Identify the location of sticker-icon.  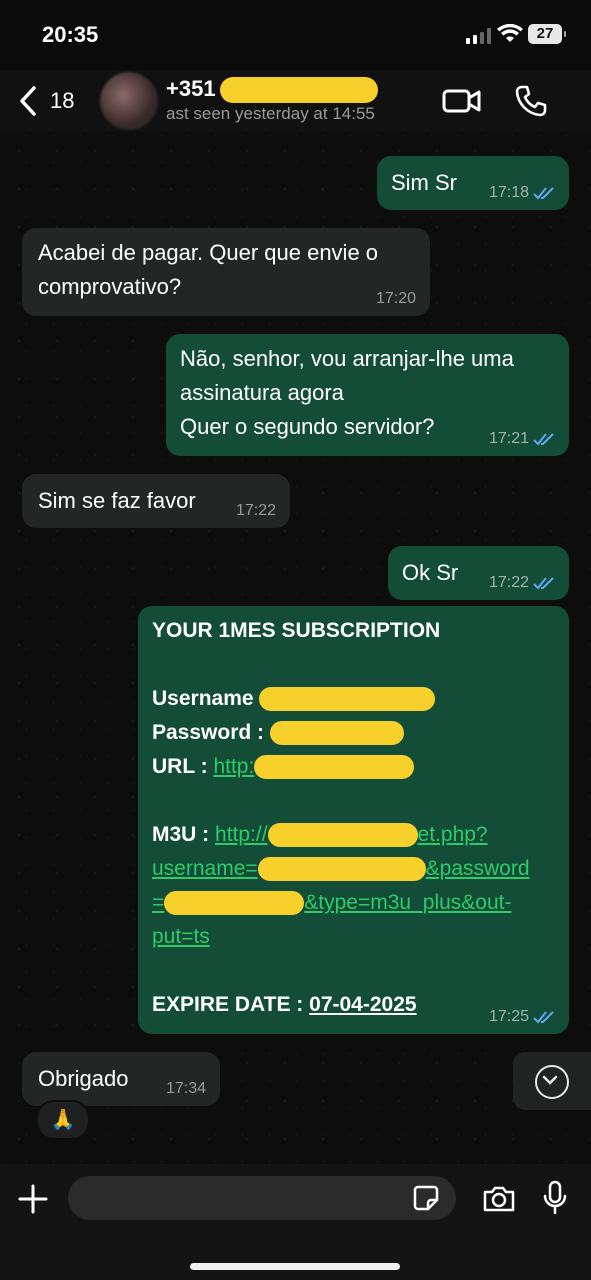
(426, 1198).